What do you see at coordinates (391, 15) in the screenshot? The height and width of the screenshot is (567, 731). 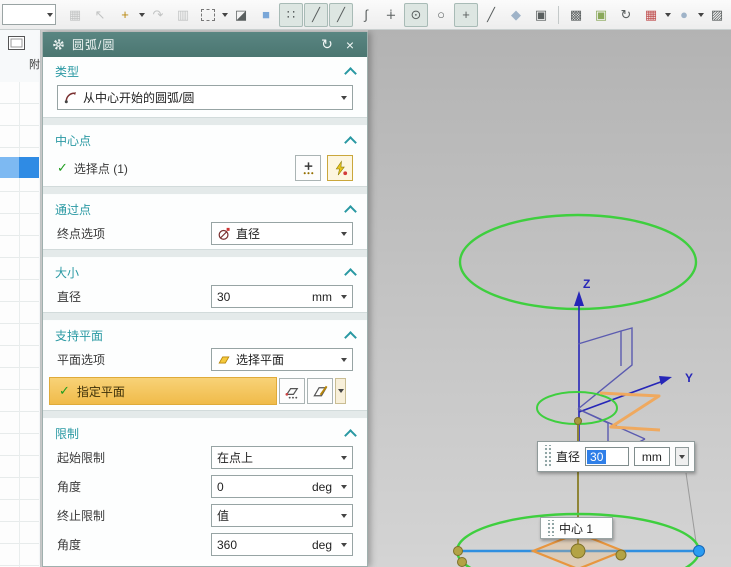 I see `point-tool-icon: ∔` at bounding box center [391, 15].